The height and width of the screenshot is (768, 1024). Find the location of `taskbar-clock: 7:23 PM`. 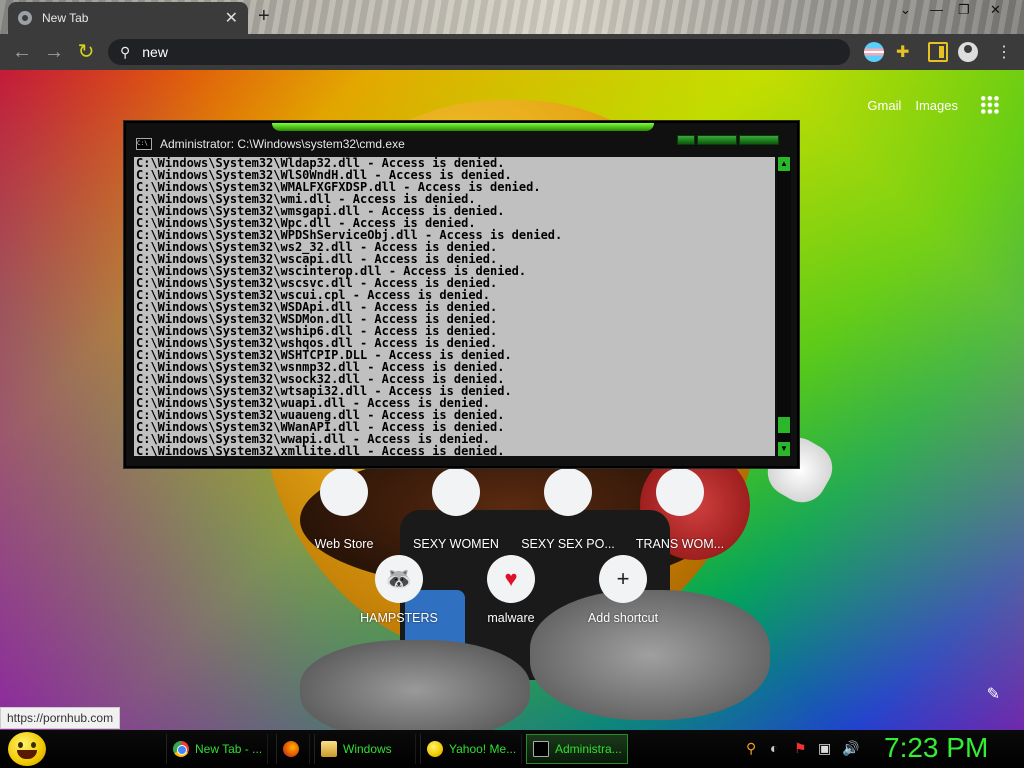

taskbar-clock: 7:23 PM is located at coordinates (936, 748).